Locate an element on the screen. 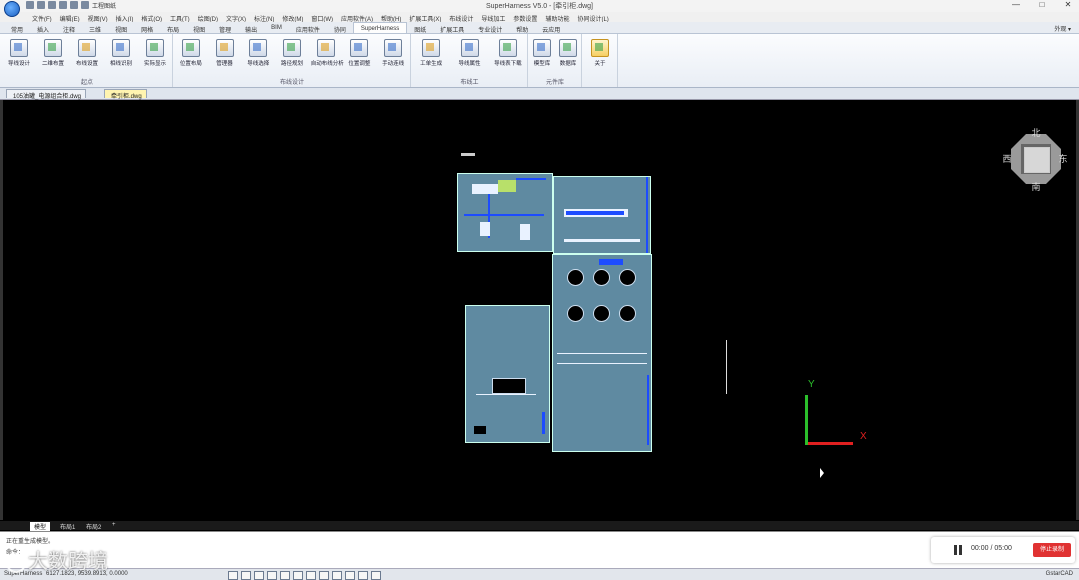  ribbon-tool-button: 位置调整 is located at coordinates (359, 53).